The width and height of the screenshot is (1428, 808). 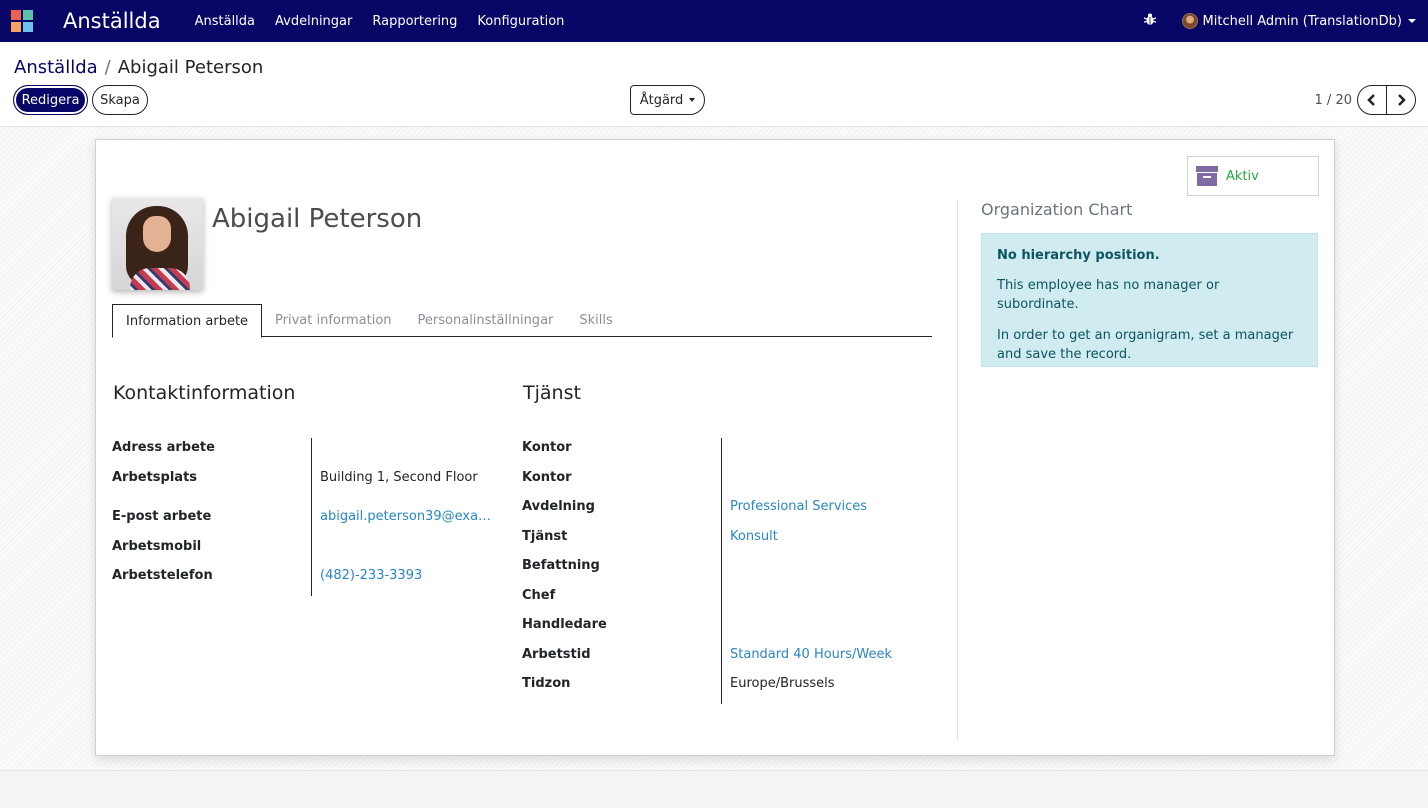 What do you see at coordinates (313, 21) in the screenshot?
I see `menu-item-departments: Avdelningar` at bounding box center [313, 21].